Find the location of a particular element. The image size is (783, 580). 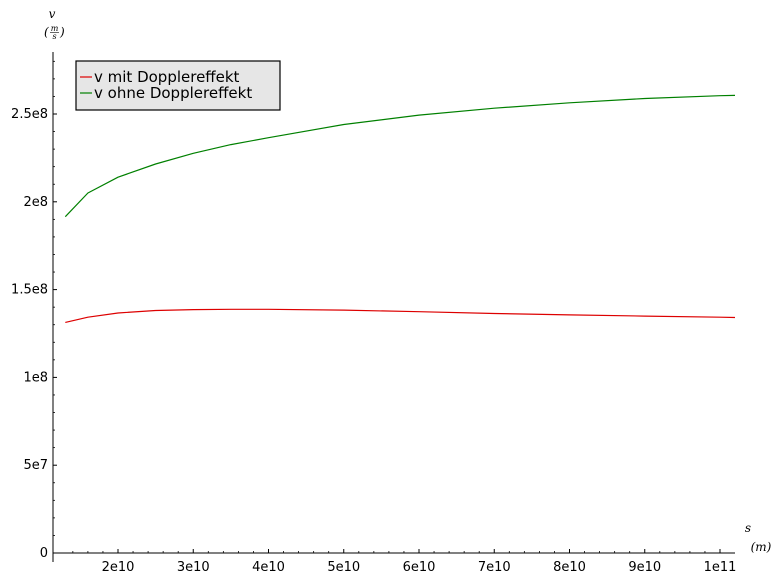

legend: v mit Dopplereffekt v ohne Dopplereffekt is located at coordinates (178, 85).